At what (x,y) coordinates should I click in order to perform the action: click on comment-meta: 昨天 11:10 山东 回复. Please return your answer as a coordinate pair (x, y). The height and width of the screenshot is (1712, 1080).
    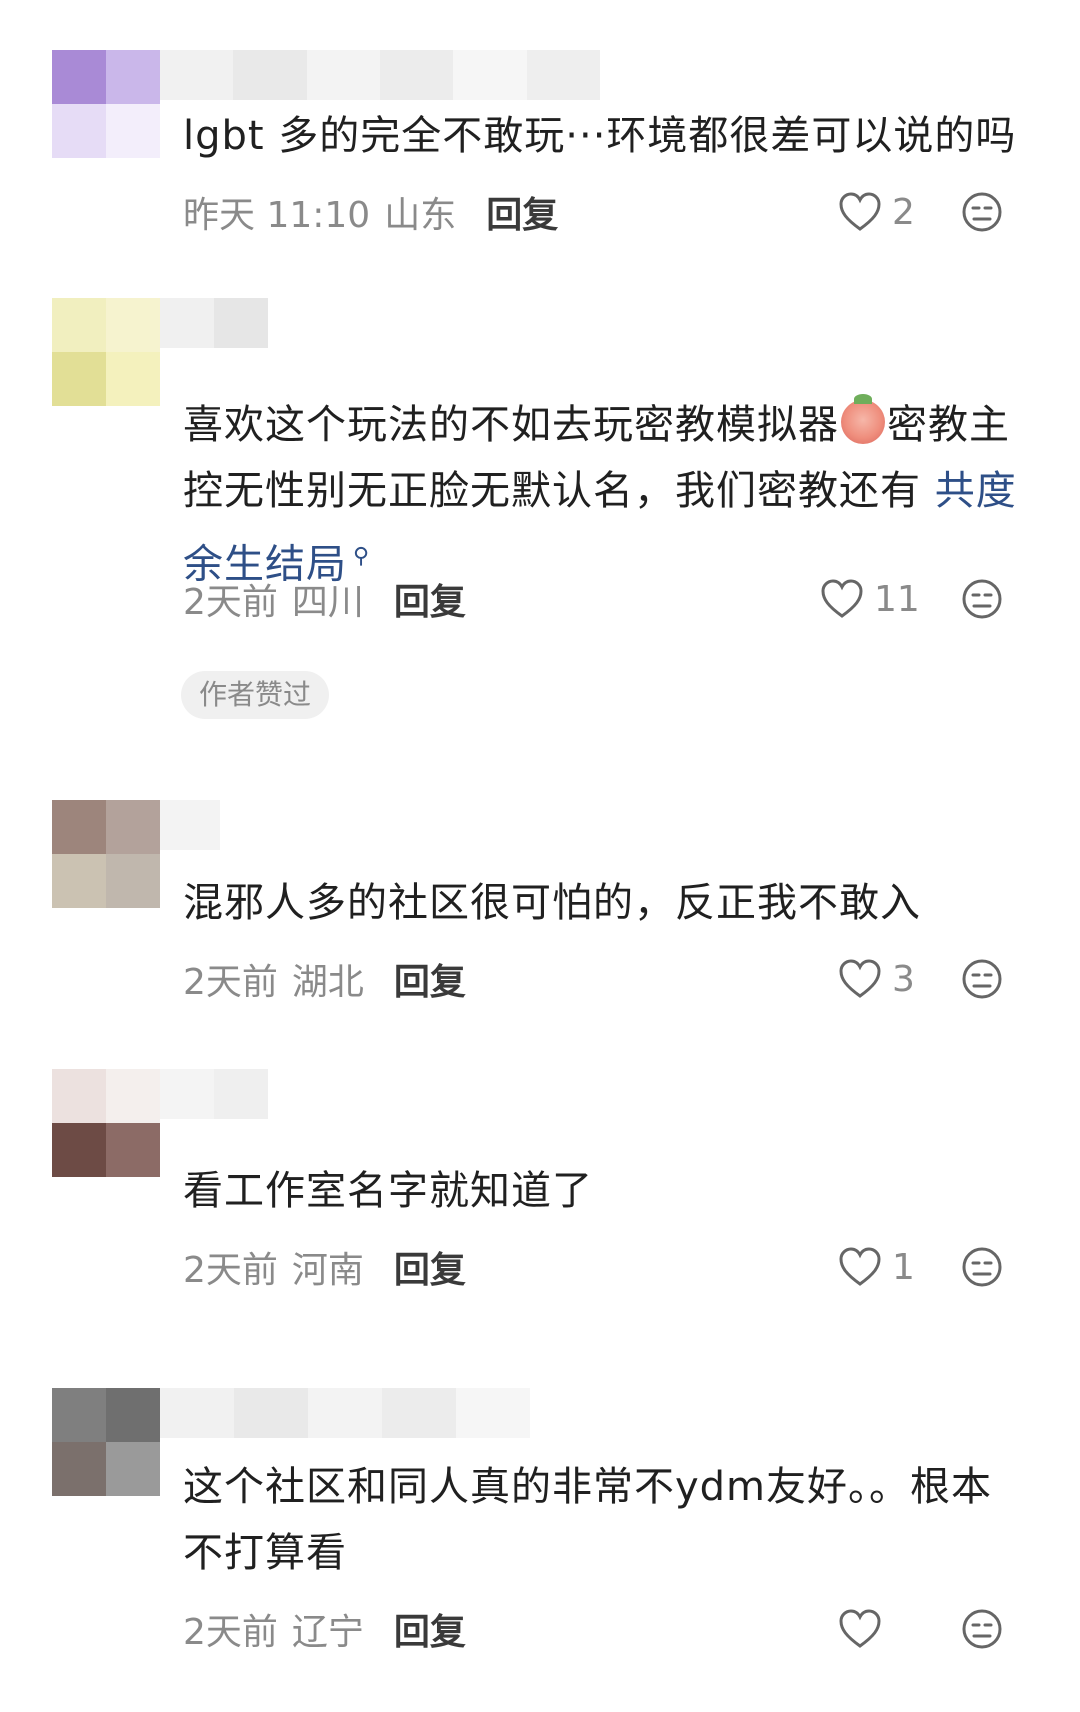
    Looking at the image, I should click on (370, 212).